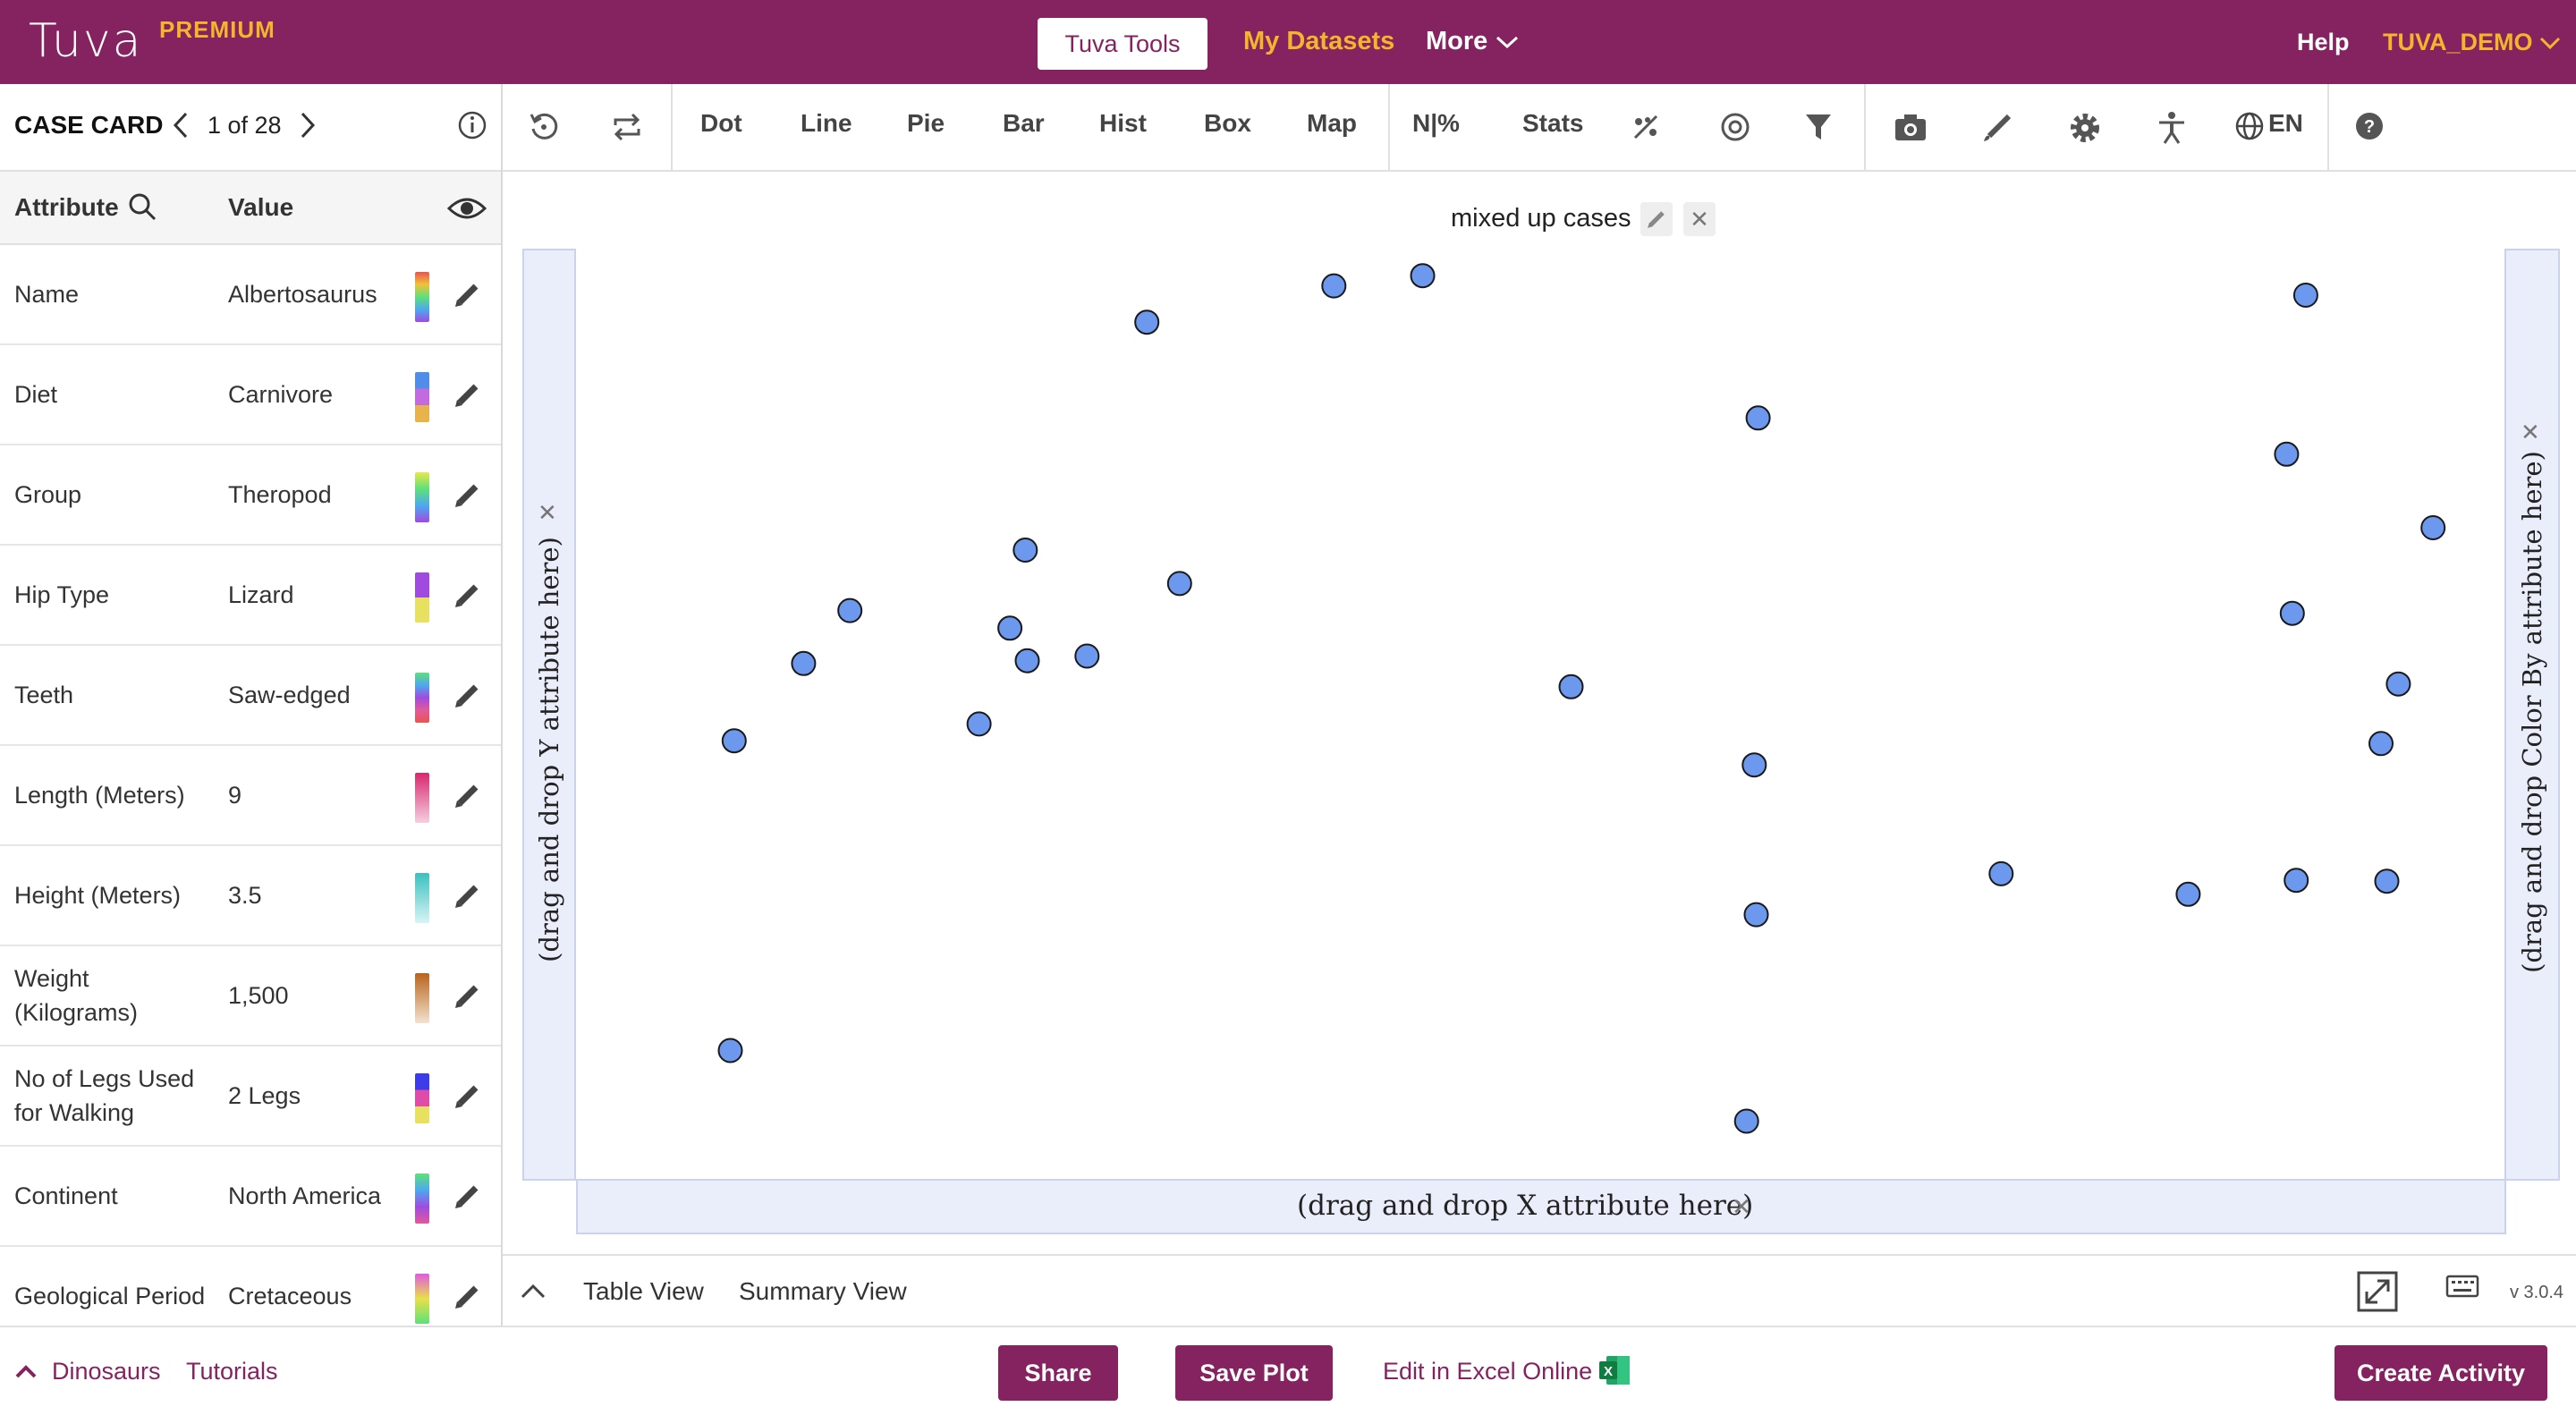 This screenshot has height=1415, width=2576. I want to click on filter-icon, so click(1818, 127).